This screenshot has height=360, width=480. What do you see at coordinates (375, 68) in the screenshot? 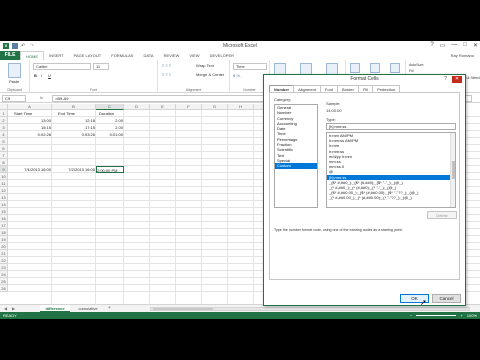
I see `delete-cells-icon` at bounding box center [375, 68].